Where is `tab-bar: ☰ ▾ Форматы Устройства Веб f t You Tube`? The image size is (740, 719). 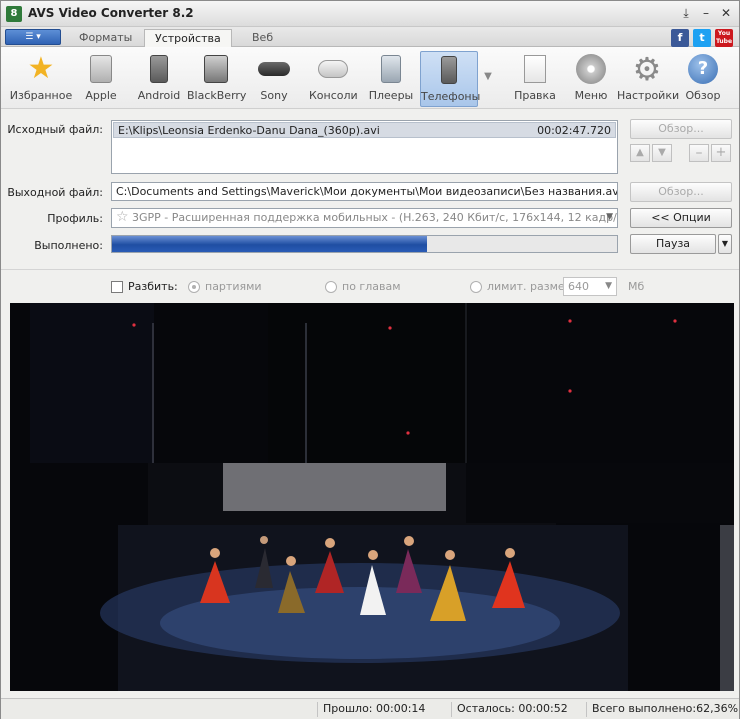 tab-bar: ☰ ▾ Форматы Устройства Веб f t You Tube is located at coordinates (370, 37).